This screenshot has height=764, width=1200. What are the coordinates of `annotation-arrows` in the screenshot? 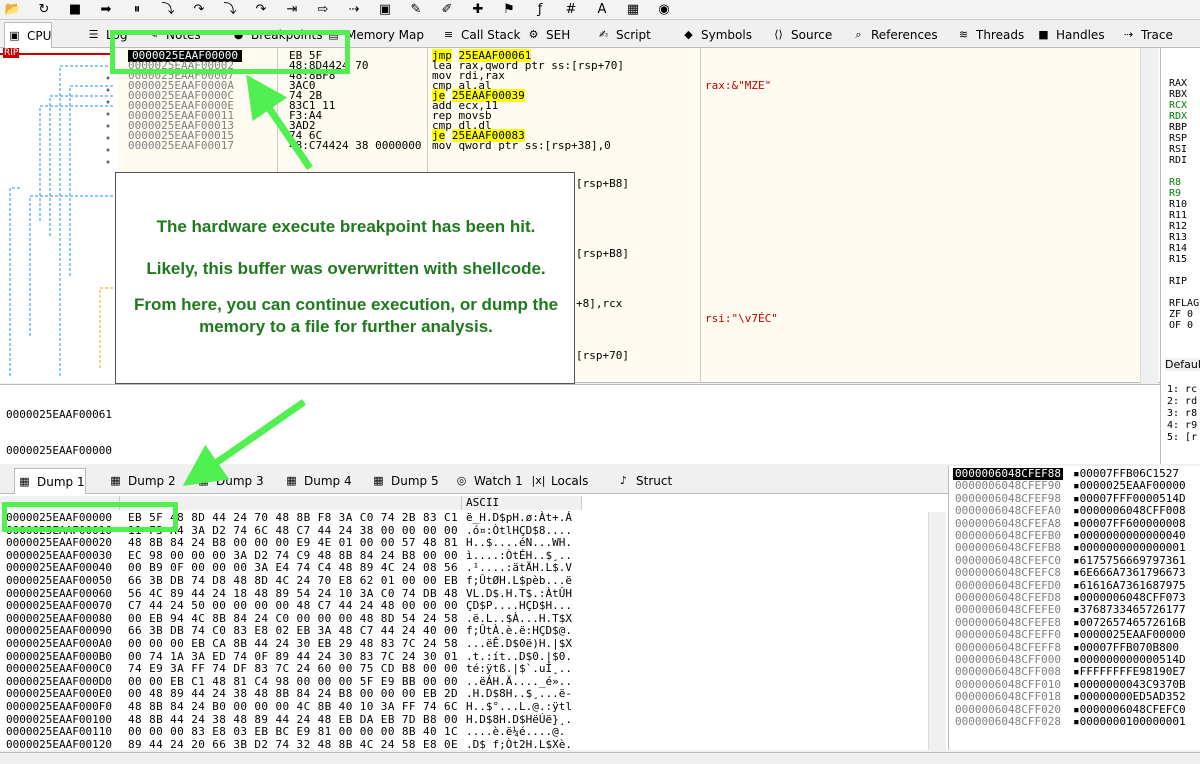 It's located at (247, 280).